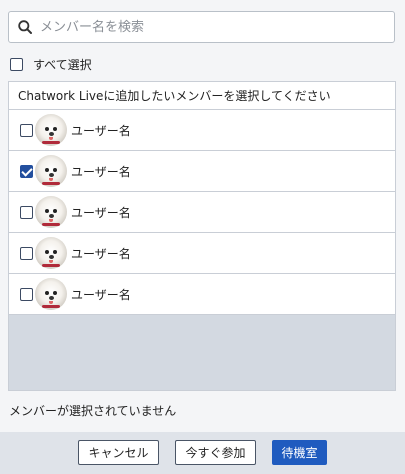 This screenshot has height=474, width=405. I want to click on search-input, so click(216, 27).